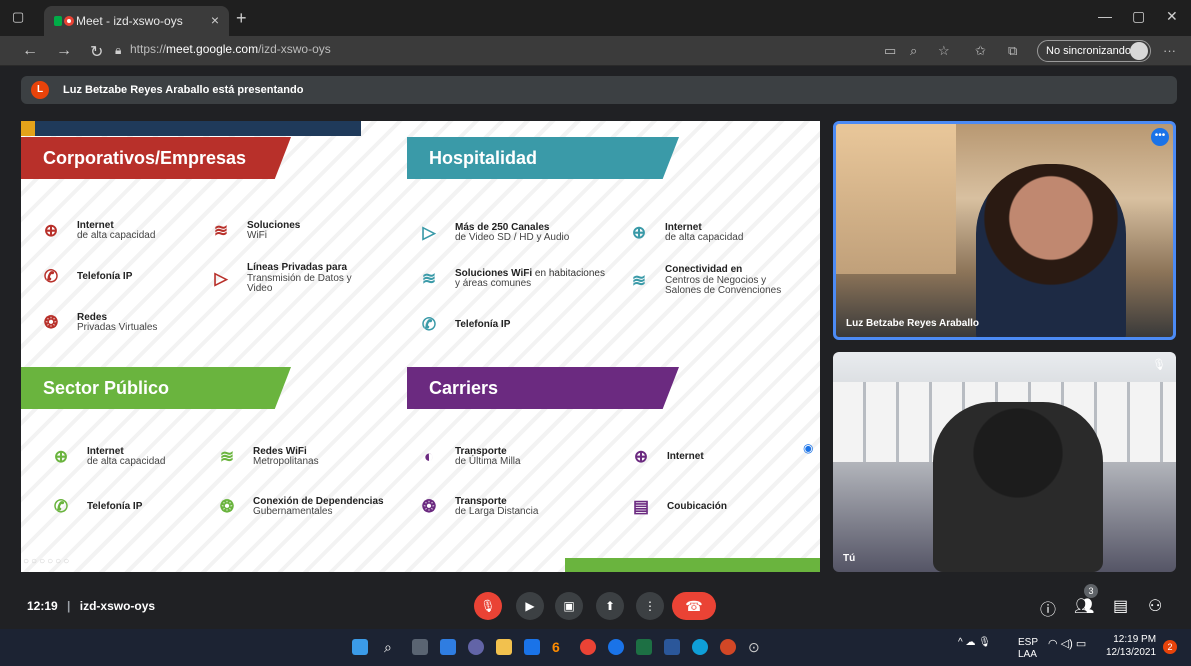 The width and height of the screenshot is (1191, 666). Describe the element at coordinates (230, 49) in the screenshot. I see `url-field: https://meet.google.com/izd-xswo-oys` at that location.